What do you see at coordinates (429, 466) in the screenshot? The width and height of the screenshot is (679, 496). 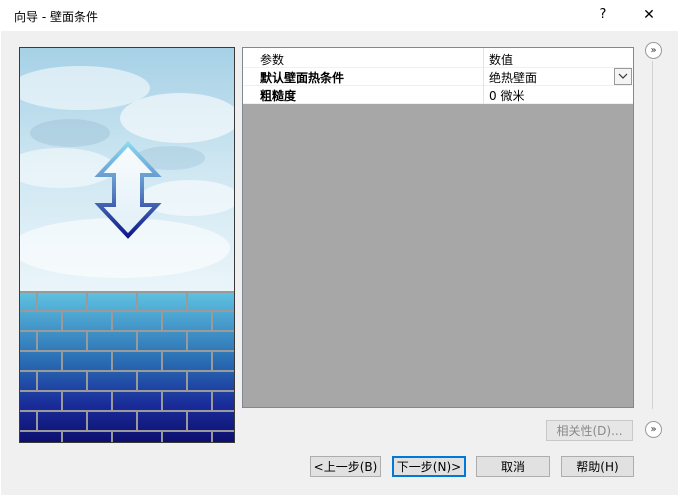 I see `next-button: 下一步(N)>` at bounding box center [429, 466].